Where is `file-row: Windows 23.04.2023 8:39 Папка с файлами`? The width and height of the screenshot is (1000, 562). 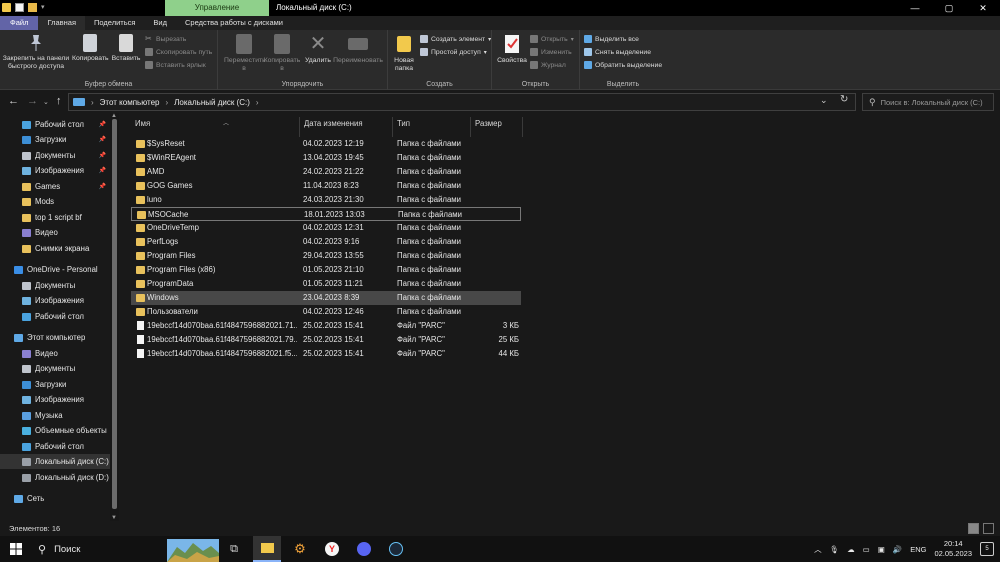 file-row: Windows 23.04.2023 8:39 Папка с файлами is located at coordinates (326, 298).